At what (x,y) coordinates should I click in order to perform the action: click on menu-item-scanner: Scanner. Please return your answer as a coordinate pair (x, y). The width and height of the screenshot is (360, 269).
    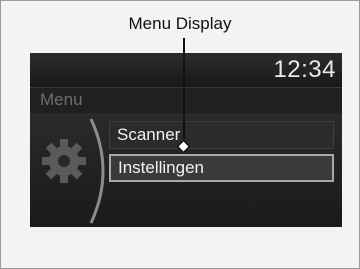
    Looking at the image, I should click on (221, 135).